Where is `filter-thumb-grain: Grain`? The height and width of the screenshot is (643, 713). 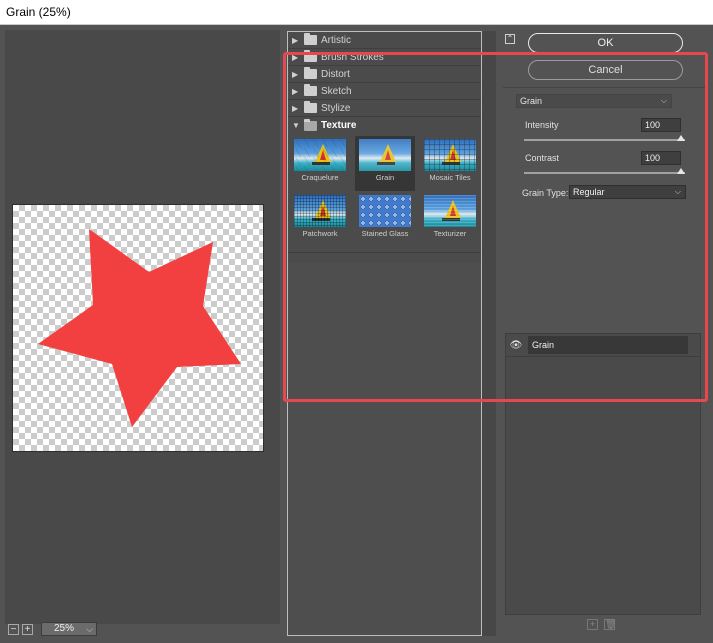 filter-thumb-grain: Grain is located at coordinates (385, 163).